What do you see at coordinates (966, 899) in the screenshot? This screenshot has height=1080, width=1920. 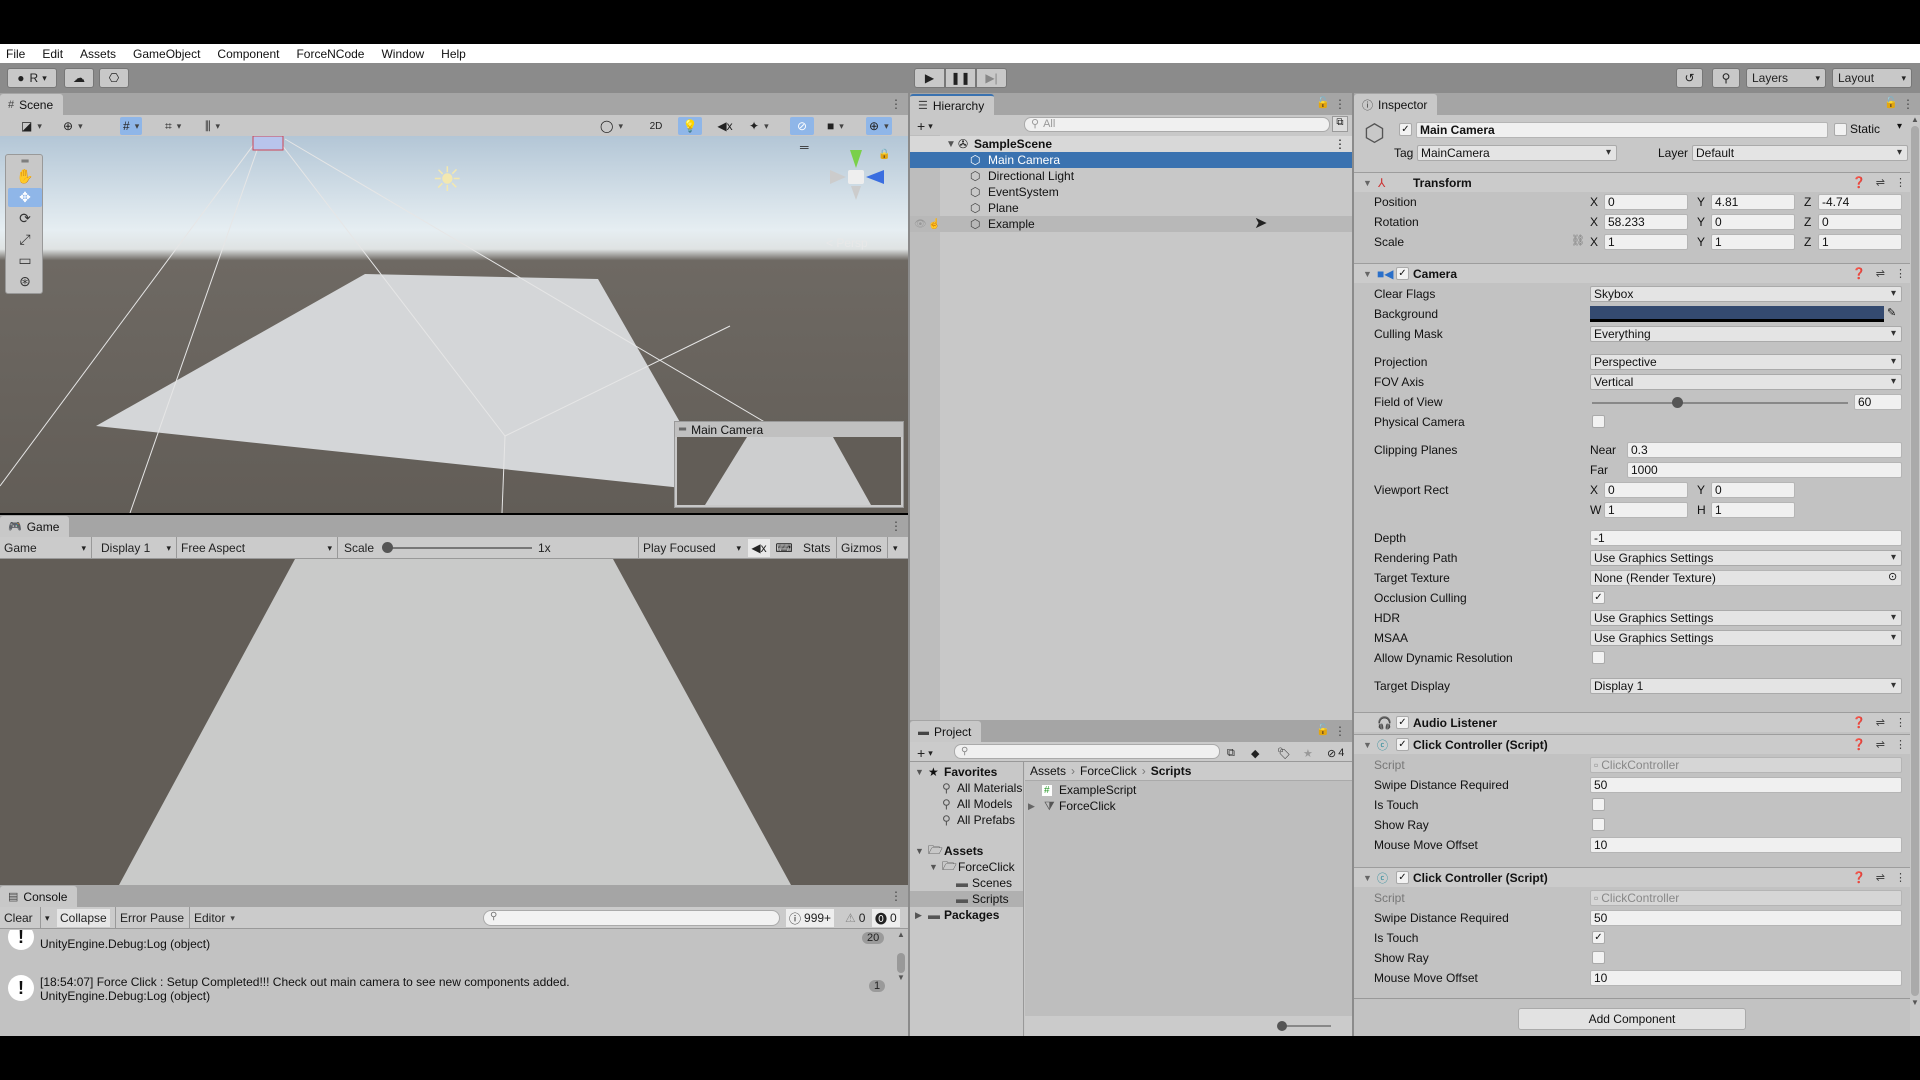 I see `tree-scripts: ▬ Scripts` at bounding box center [966, 899].